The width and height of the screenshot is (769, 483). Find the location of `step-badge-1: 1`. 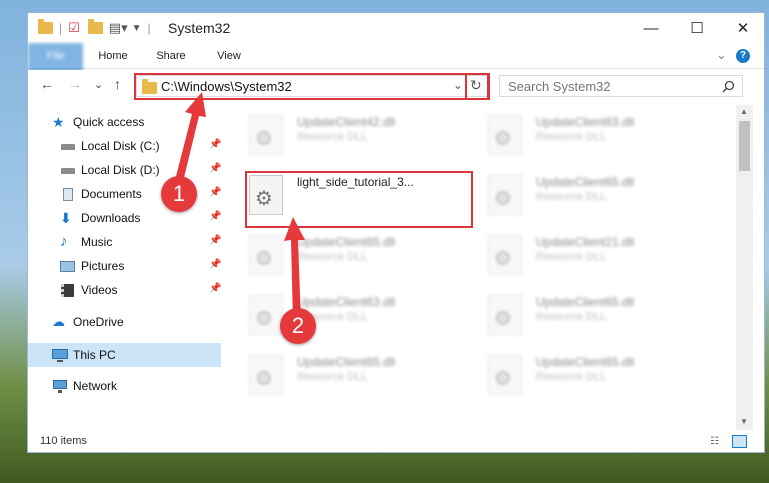

step-badge-1: 1 is located at coordinates (179, 194).